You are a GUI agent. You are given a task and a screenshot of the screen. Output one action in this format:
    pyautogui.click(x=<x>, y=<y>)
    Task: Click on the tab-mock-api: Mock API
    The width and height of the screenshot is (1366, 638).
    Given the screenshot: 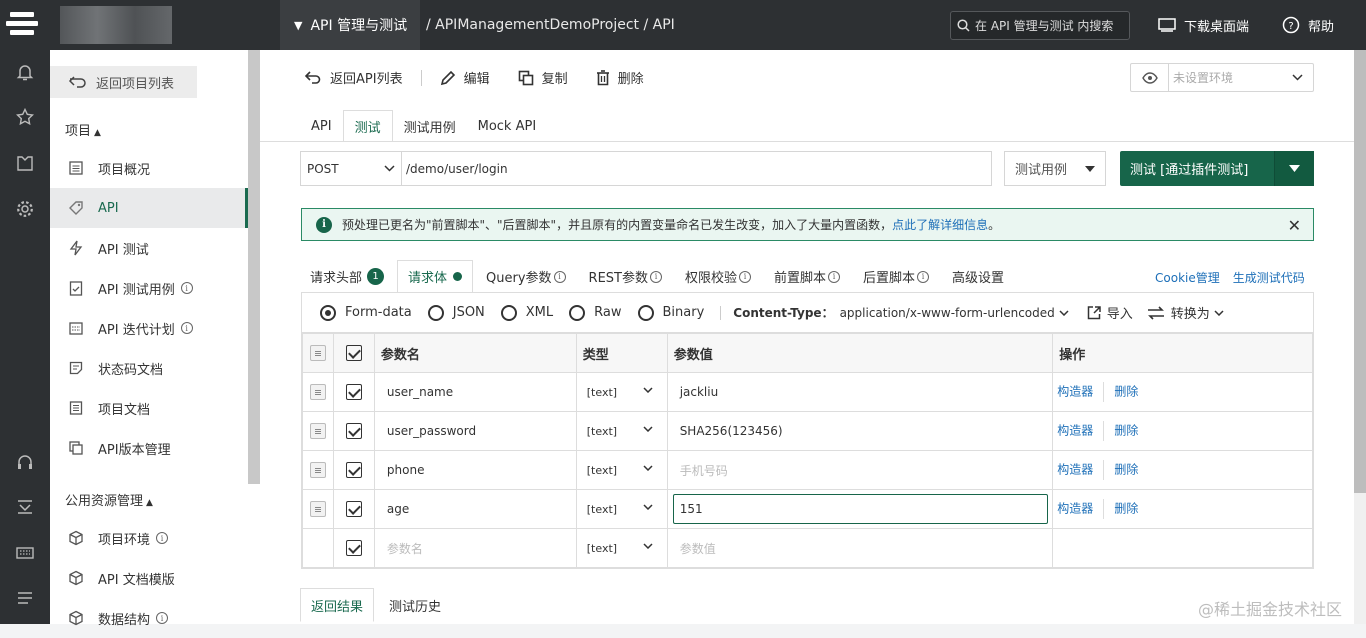 What is the action you would take?
    pyautogui.click(x=507, y=126)
    